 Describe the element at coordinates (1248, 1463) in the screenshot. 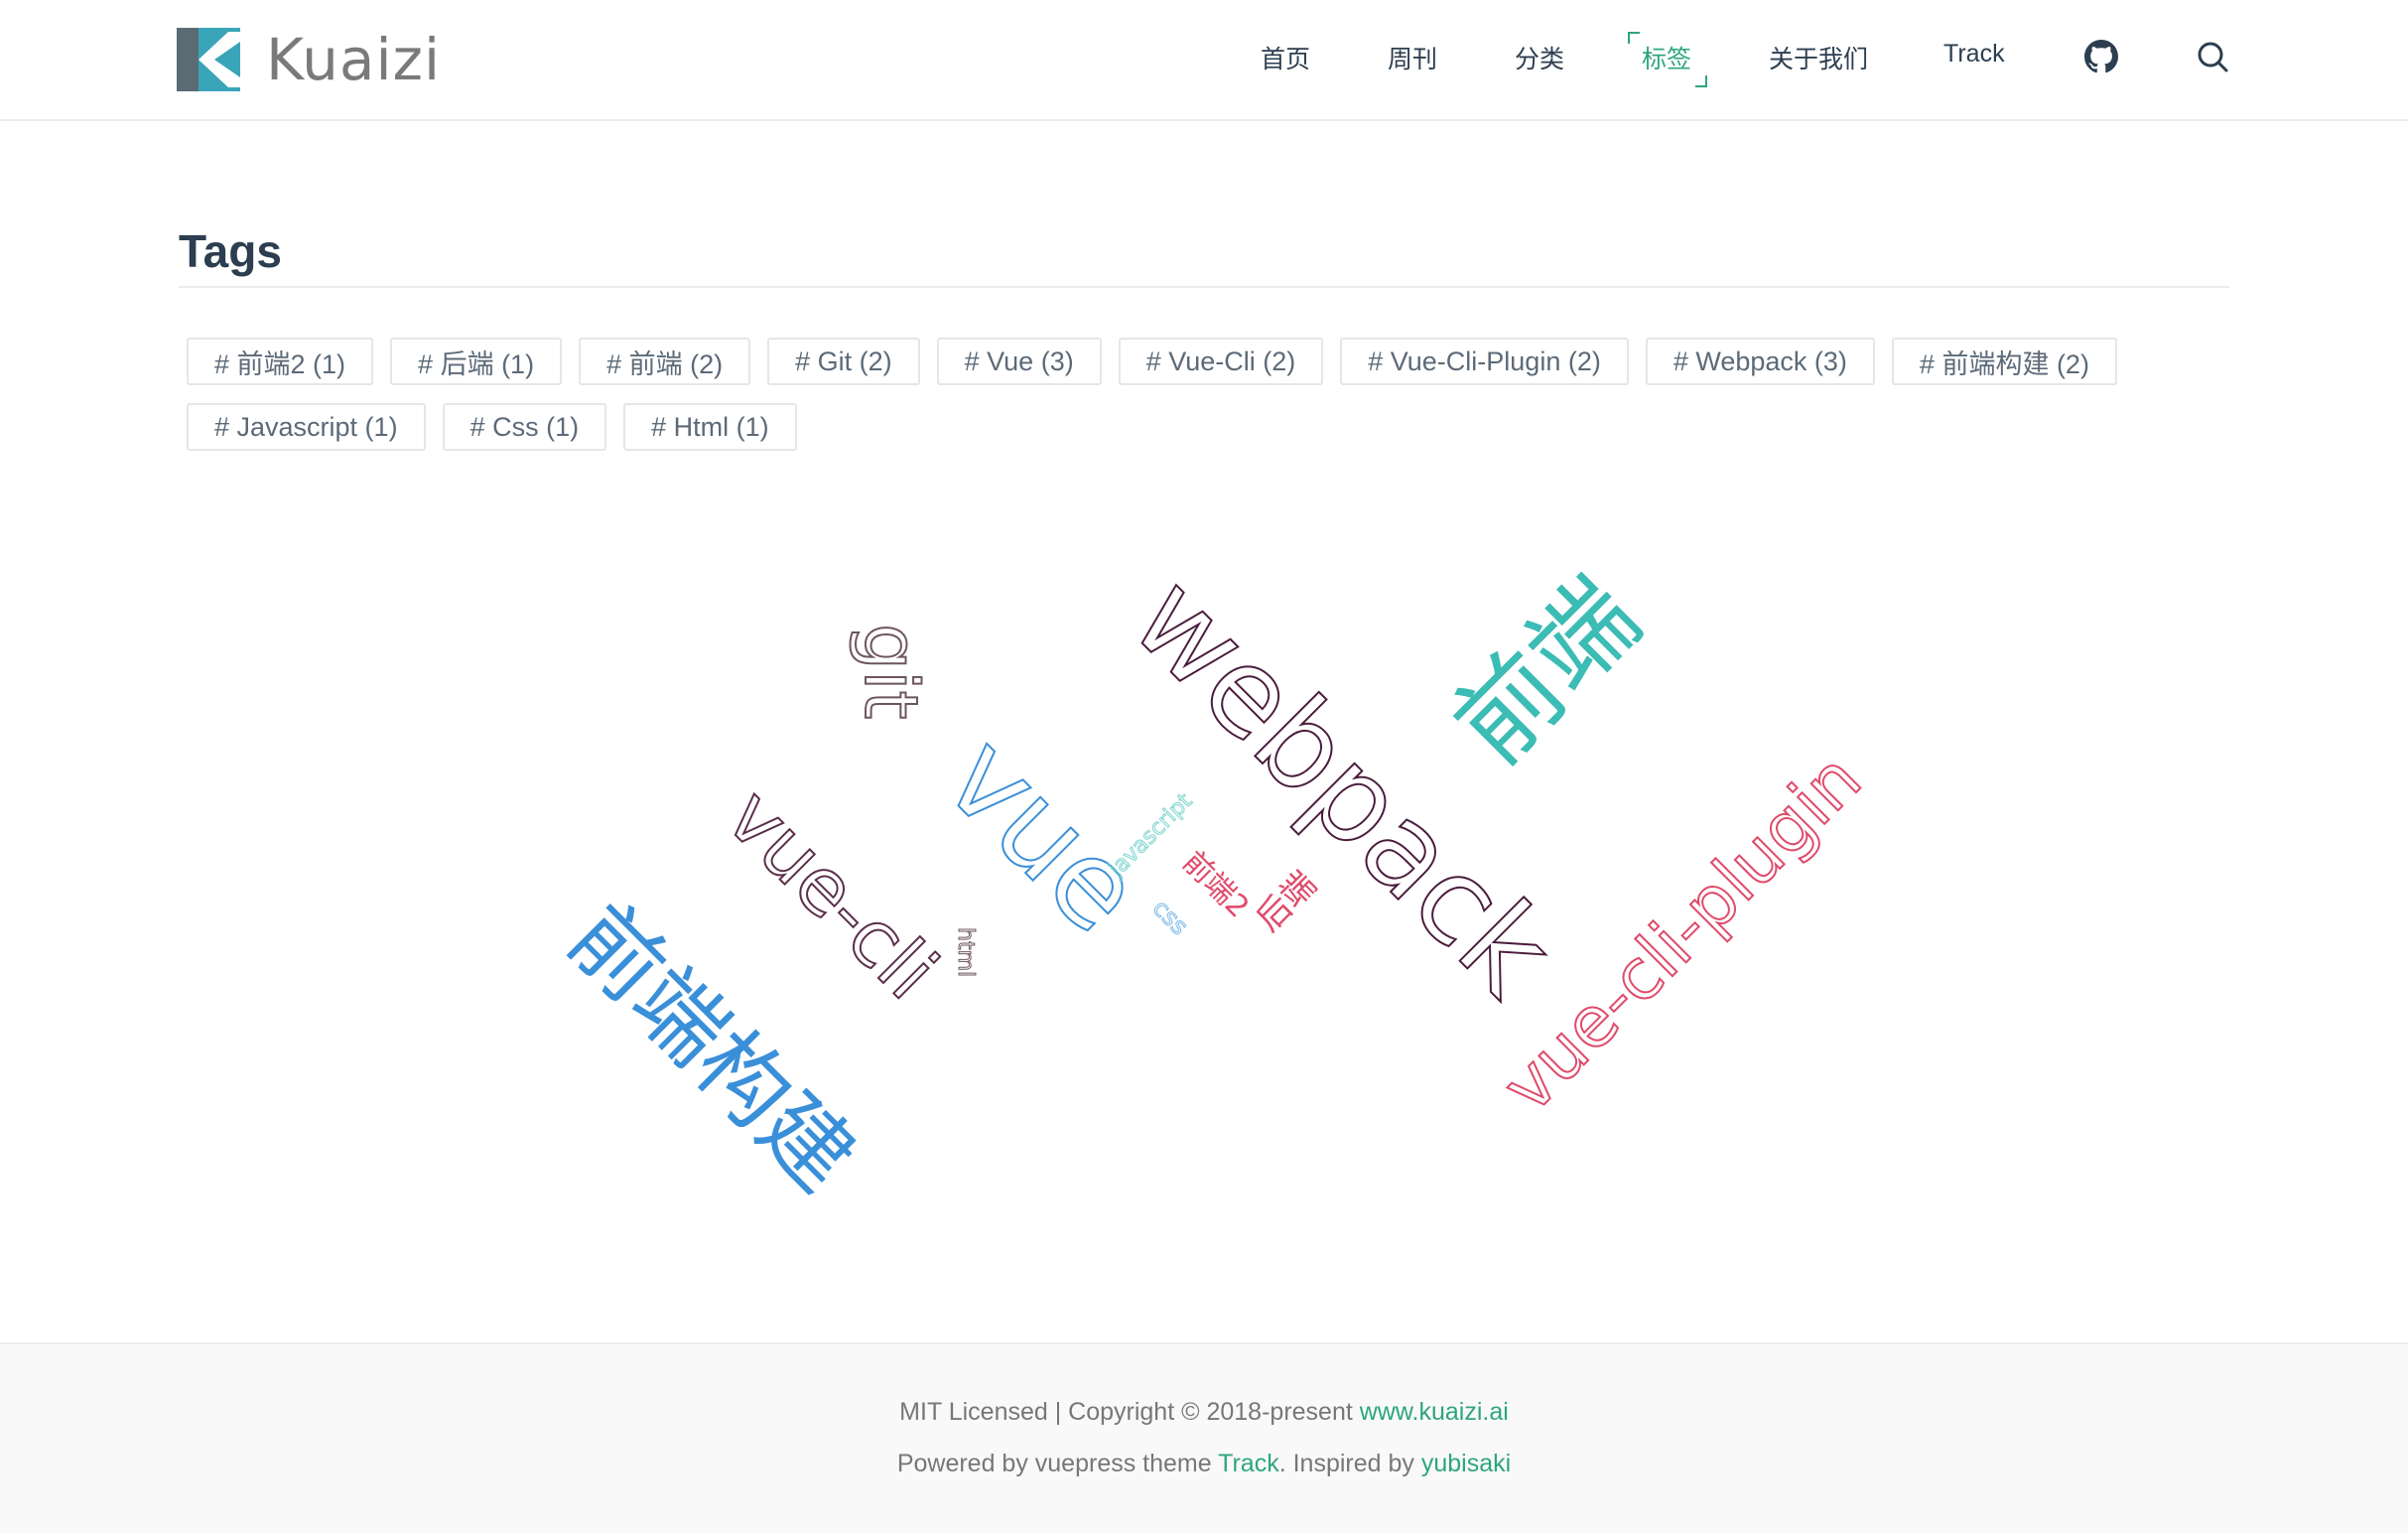

I see `theme-link: Track` at that location.